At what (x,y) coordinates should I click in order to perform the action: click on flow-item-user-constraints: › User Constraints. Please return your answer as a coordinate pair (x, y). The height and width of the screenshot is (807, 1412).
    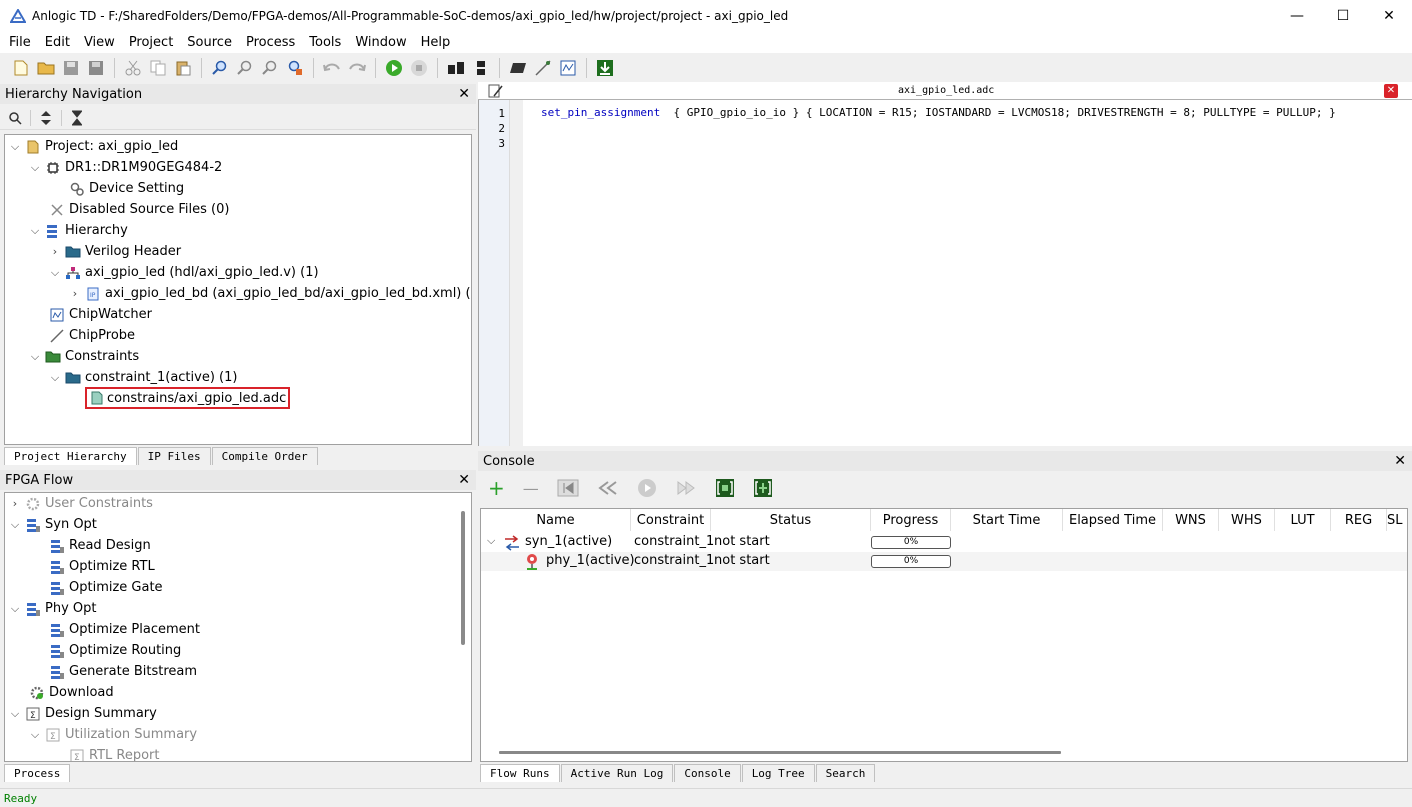
    Looking at the image, I should click on (81, 503).